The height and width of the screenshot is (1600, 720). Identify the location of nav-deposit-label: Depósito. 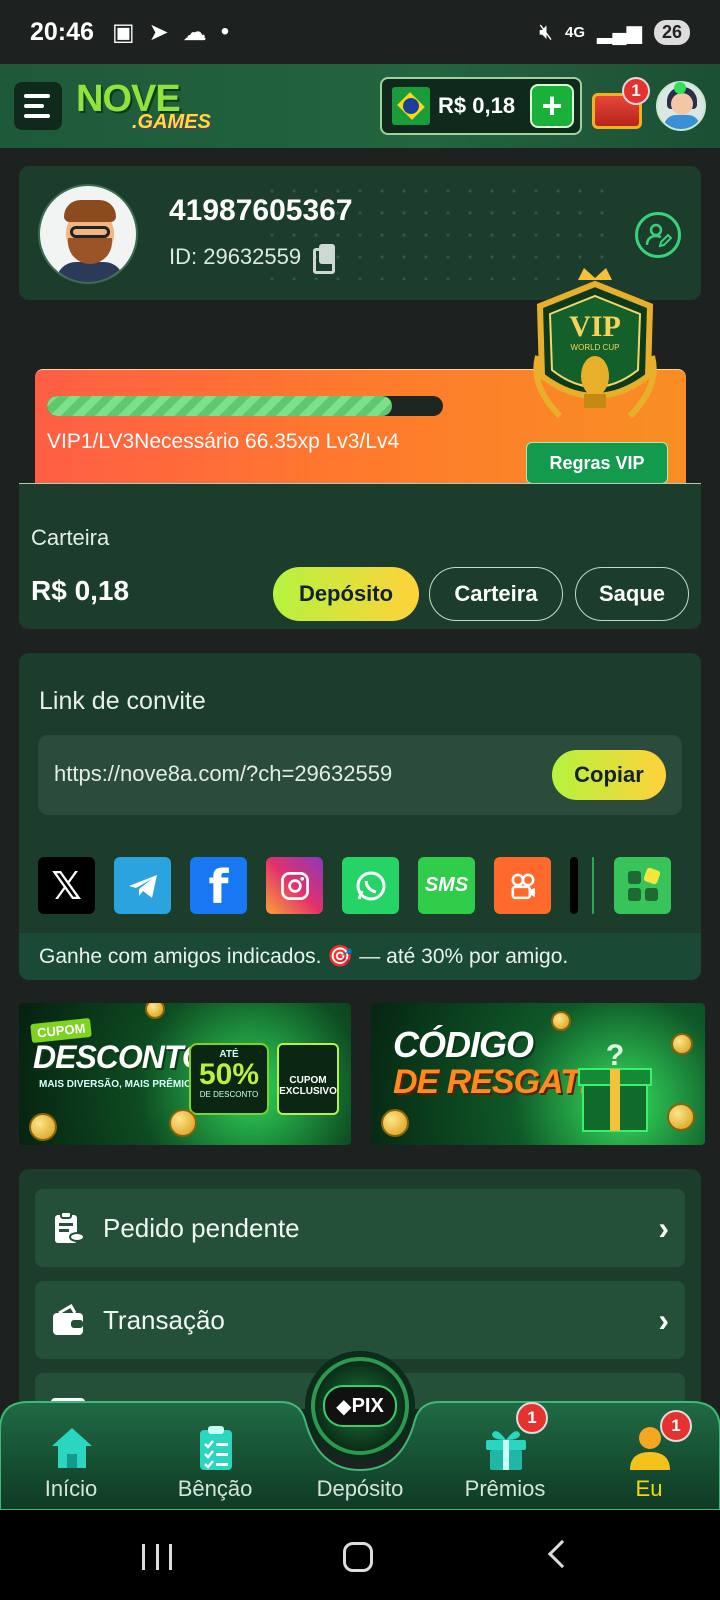
(360, 1488).